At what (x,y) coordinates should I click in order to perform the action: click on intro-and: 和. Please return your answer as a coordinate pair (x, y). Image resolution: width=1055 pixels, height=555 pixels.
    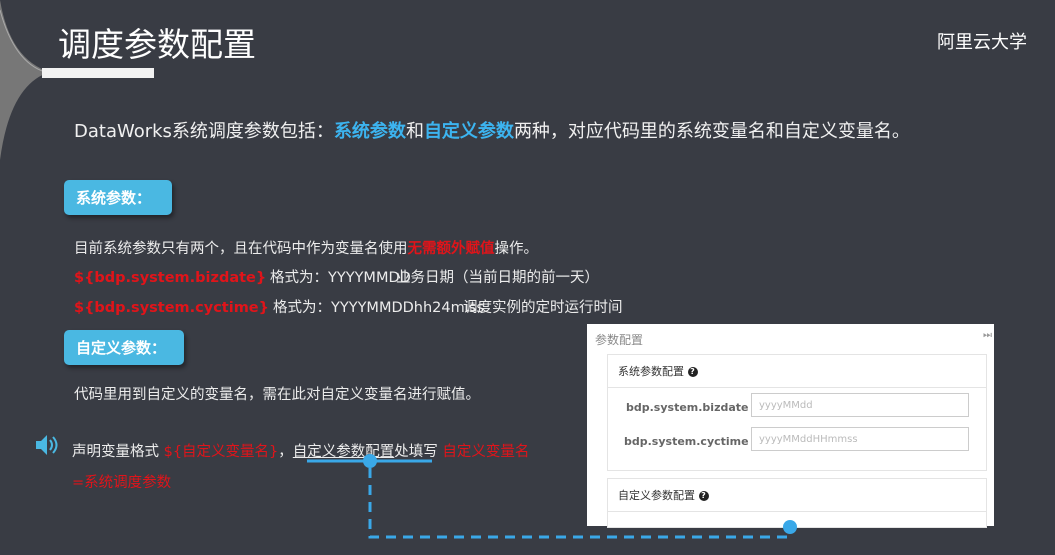
    Looking at the image, I should click on (414, 131).